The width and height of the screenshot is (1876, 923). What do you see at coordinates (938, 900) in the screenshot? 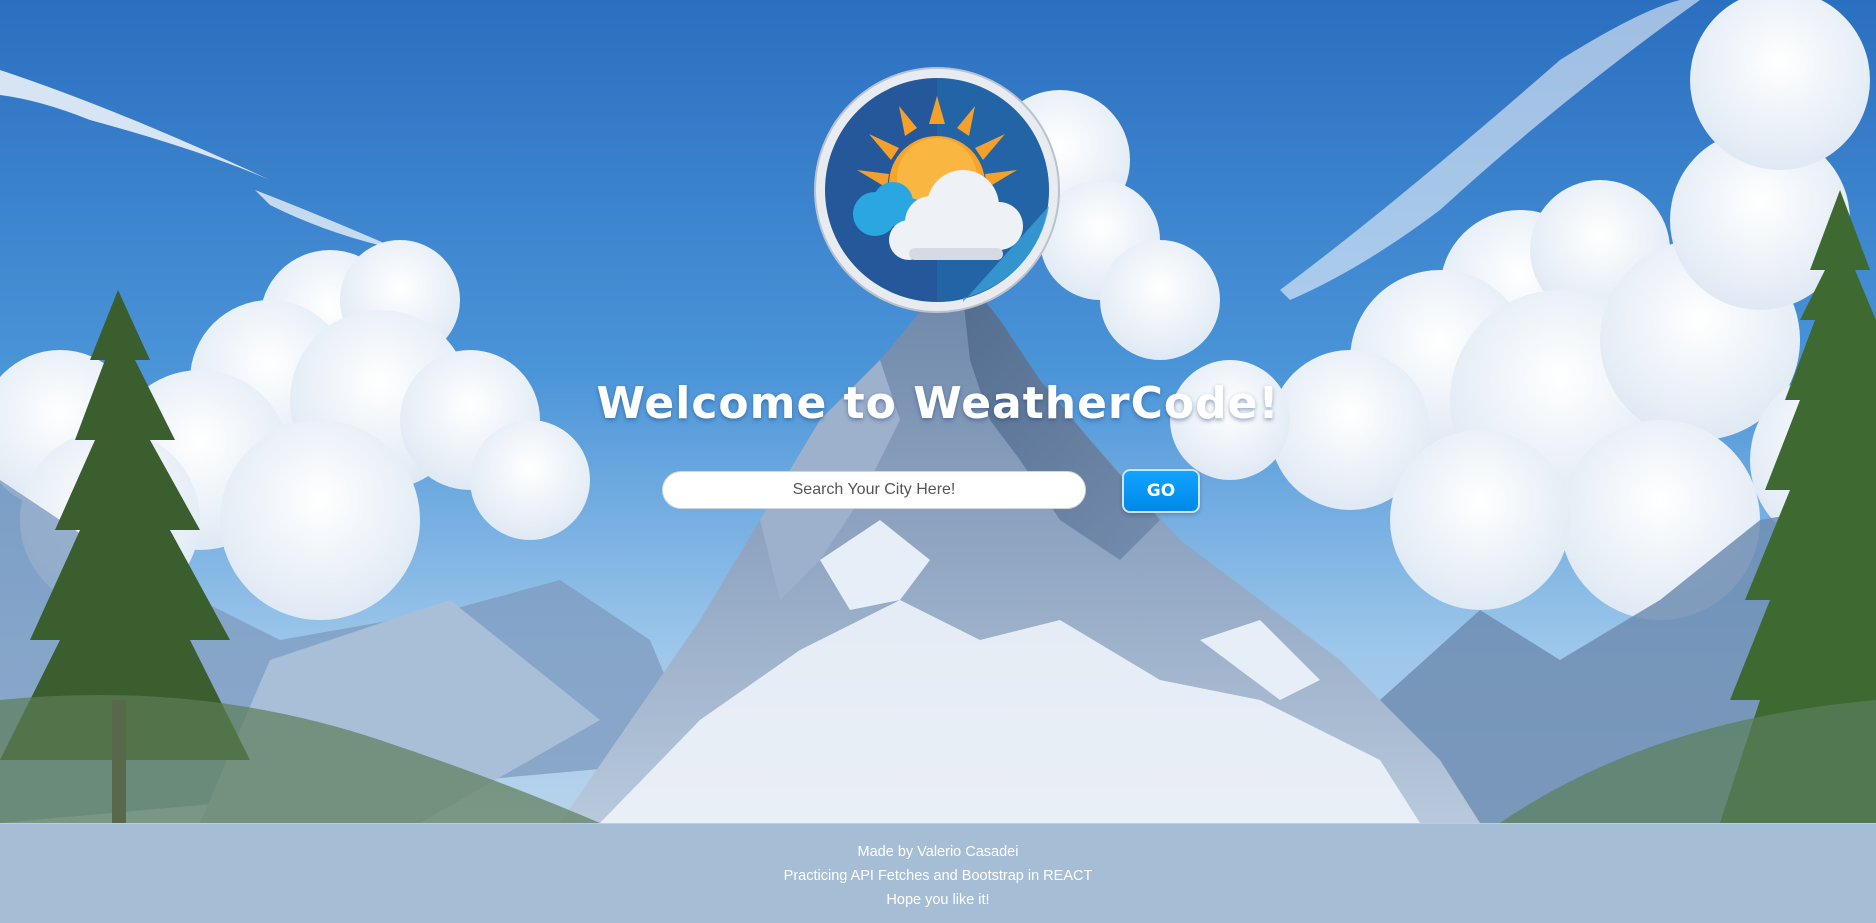
I see `footer-closing-text: Hope you like it!` at bounding box center [938, 900].